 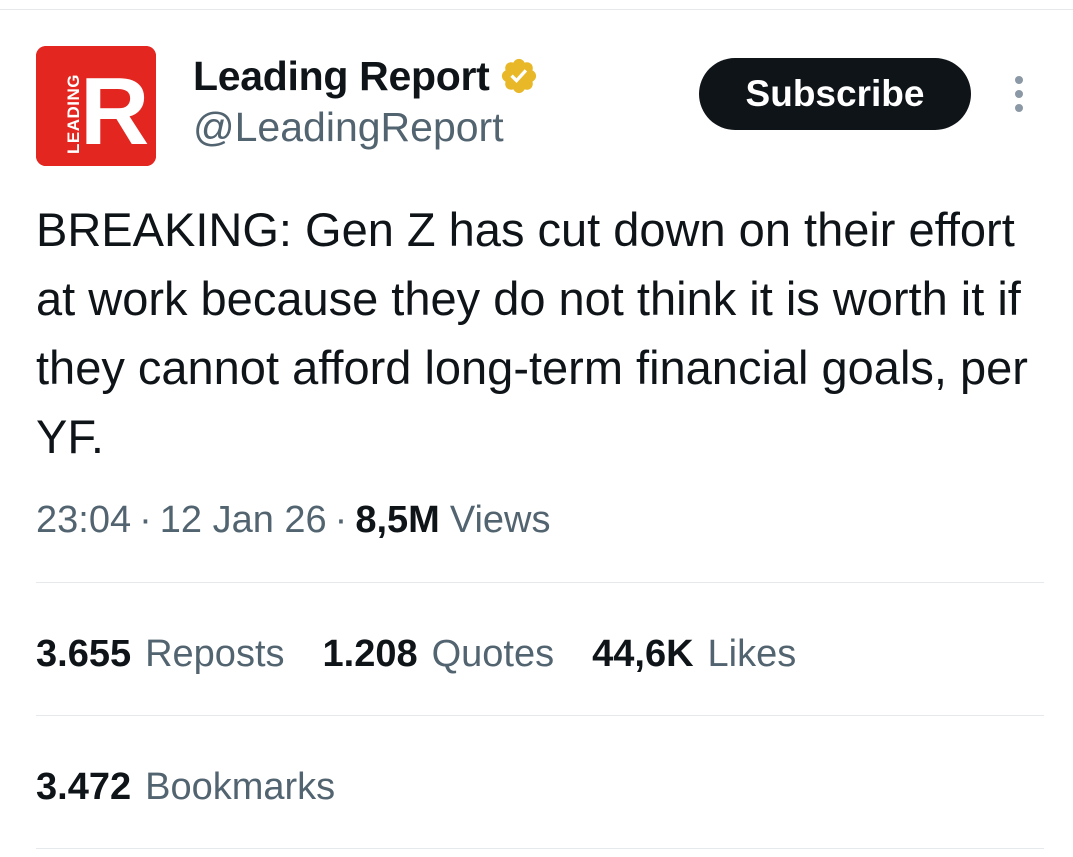 I want to click on likes-label: Likes, so click(x=752, y=653).